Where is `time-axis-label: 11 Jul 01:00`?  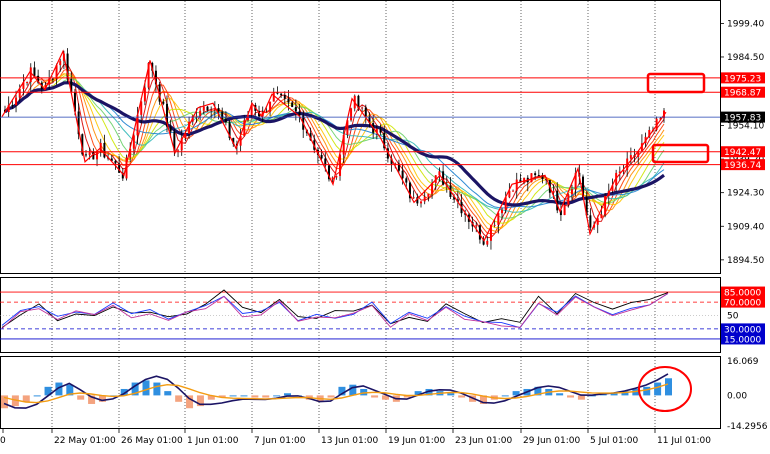
time-axis-label: 11 Jul 01:00 is located at coordinates (684, 441).